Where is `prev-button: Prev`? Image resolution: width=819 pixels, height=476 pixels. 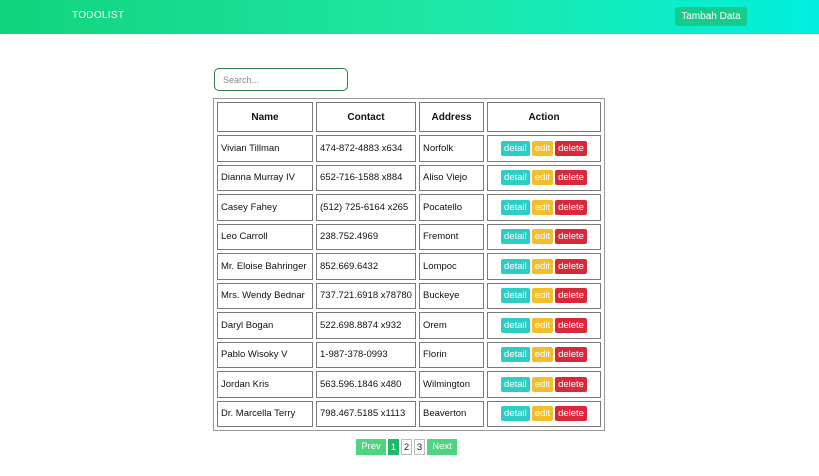 prev-button: Prev is located at coordinates (371, 447).